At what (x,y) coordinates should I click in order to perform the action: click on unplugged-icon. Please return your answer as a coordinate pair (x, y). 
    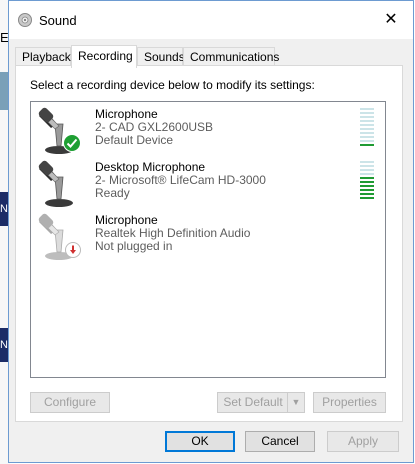
    Looking at the image, I should click on (73, 251).